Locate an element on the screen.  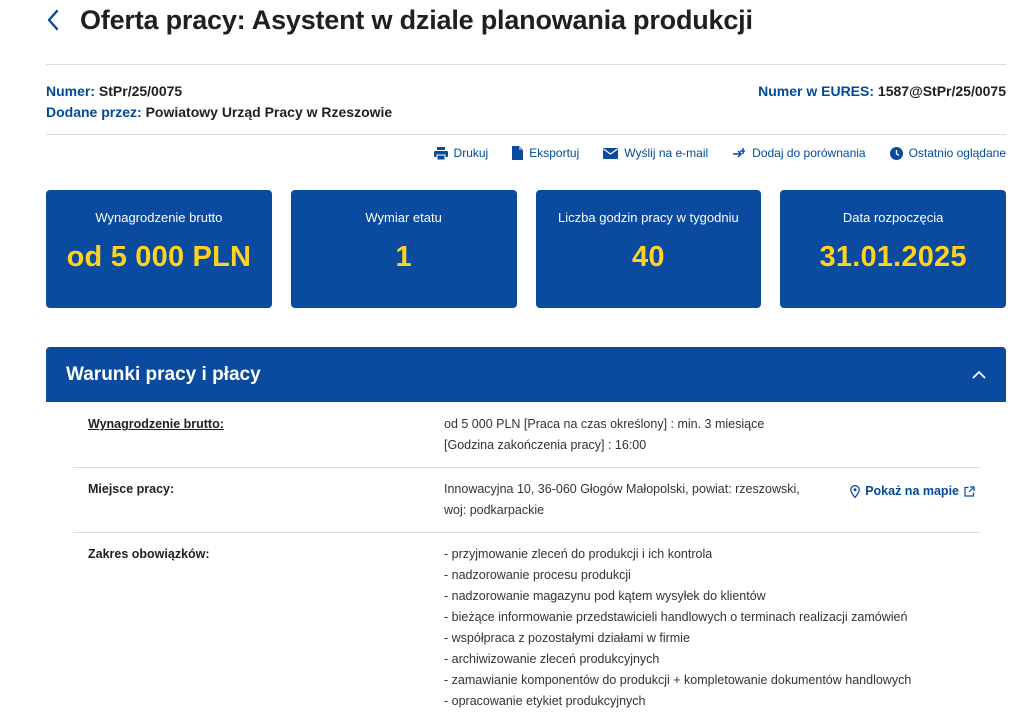
offer-number-label: Numer: is located at coordinates (71, 91).